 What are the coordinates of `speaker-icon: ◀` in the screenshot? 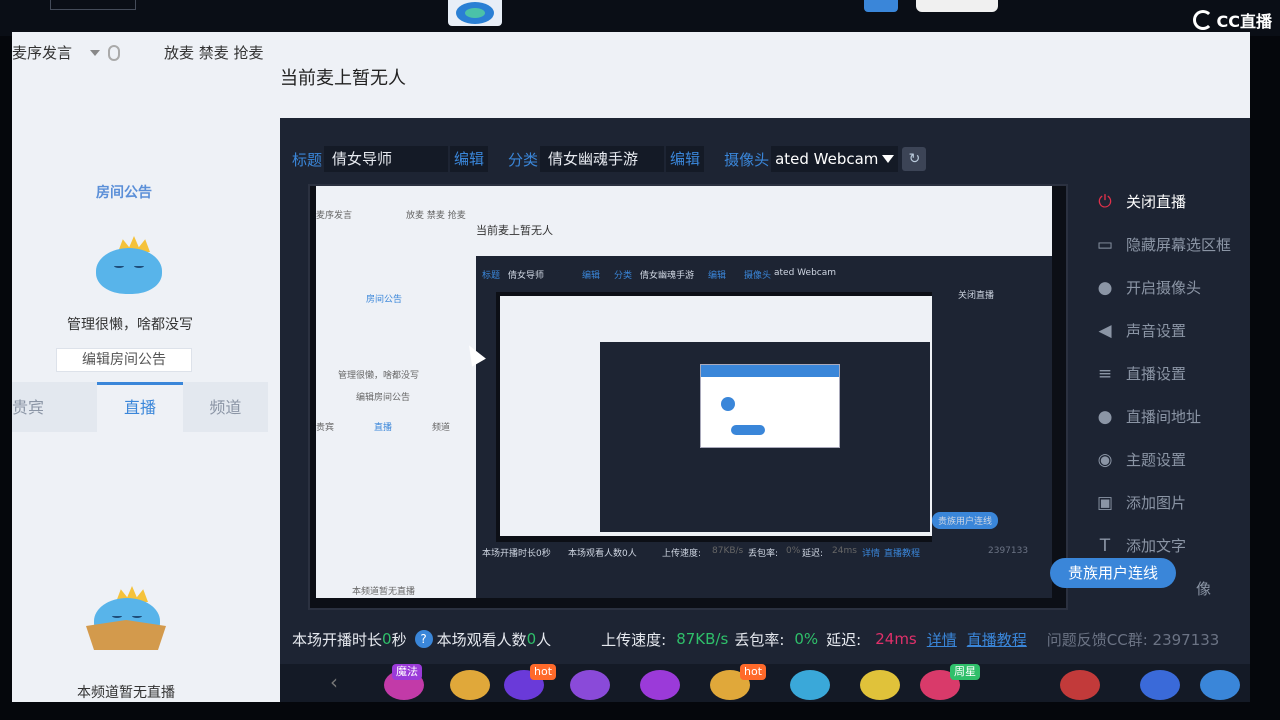 It's located at (1105, 330).